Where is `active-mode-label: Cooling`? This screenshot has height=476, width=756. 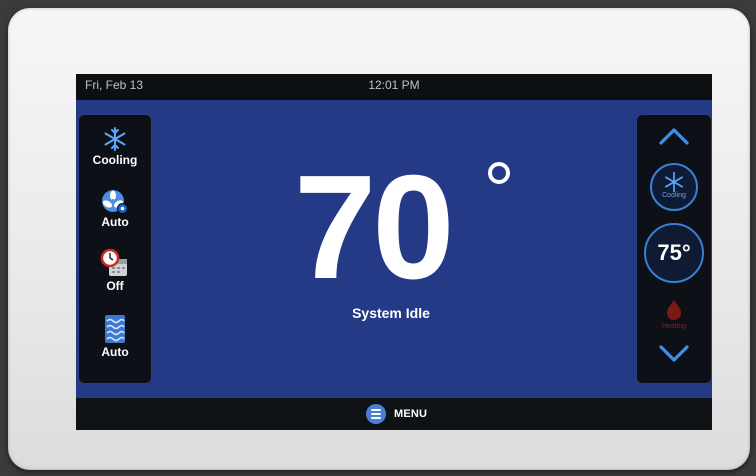 active-mode-label: Cooling is located at coordinates (674, 195).